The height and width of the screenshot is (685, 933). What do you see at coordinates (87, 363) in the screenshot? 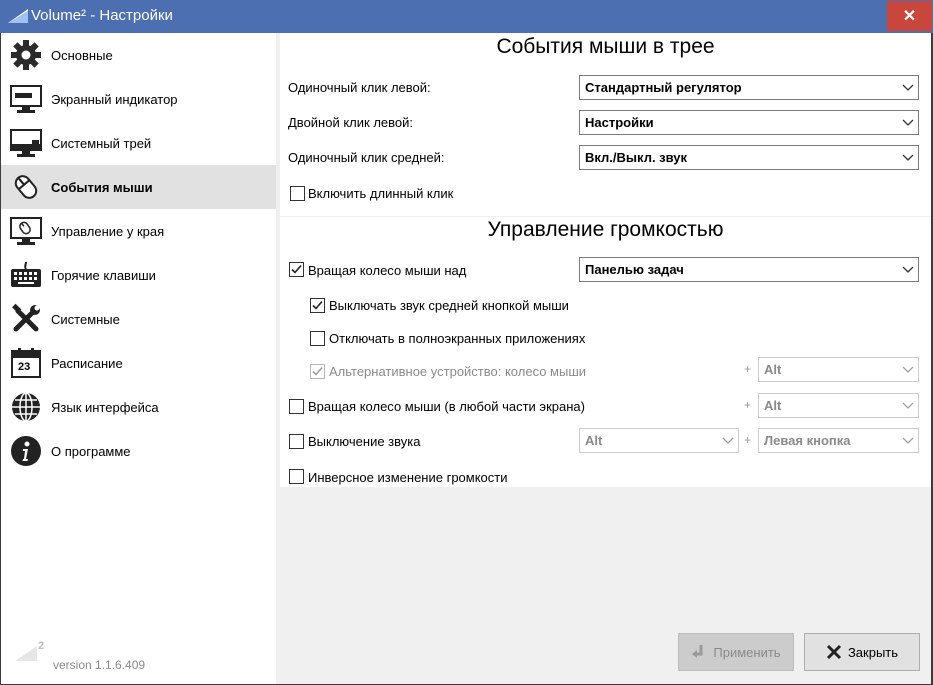
I see `sidebar-item-label: Расписание` at bounding box center [87, 363].